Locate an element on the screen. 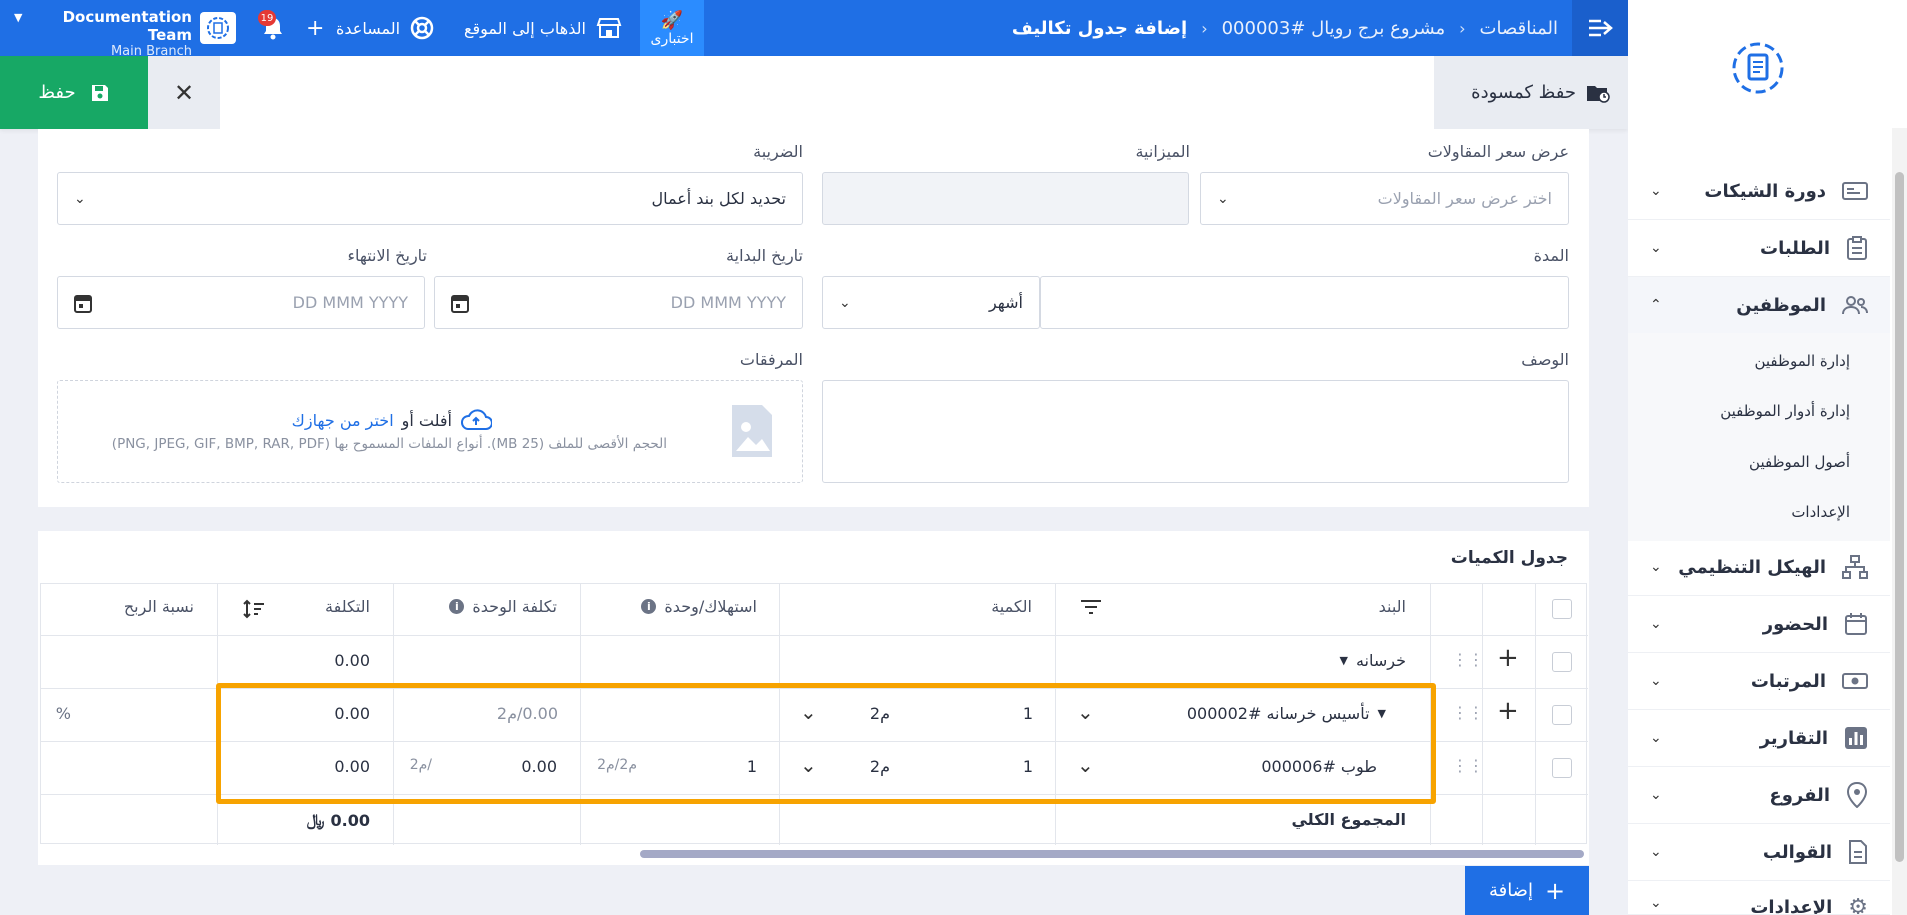 The height and width of the screenshot is (915, 1907). sidebar-item-org-structure: الهيكل التنظيمي ⌄ is located at coordinates (1759, 567).